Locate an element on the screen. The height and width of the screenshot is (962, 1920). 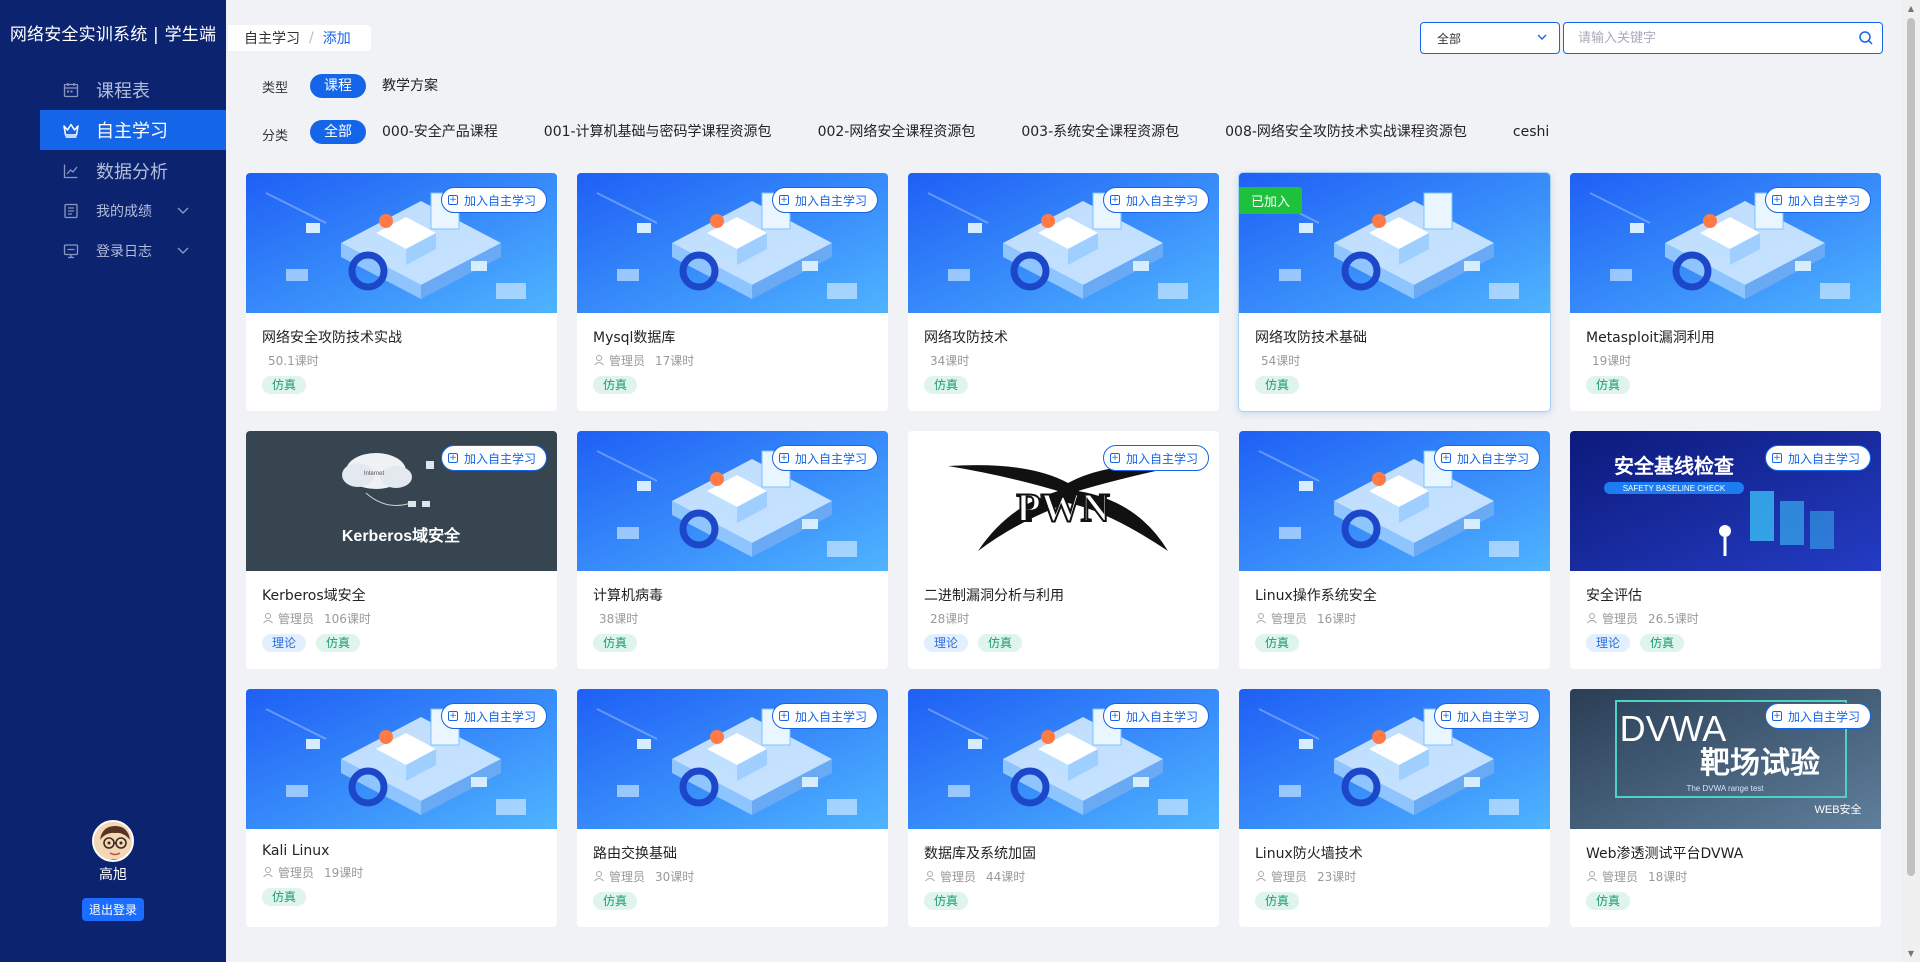
course-card-body: Linux防火墙技术 管理员 23课时 仿真 is located at coordinates (1394, 869).